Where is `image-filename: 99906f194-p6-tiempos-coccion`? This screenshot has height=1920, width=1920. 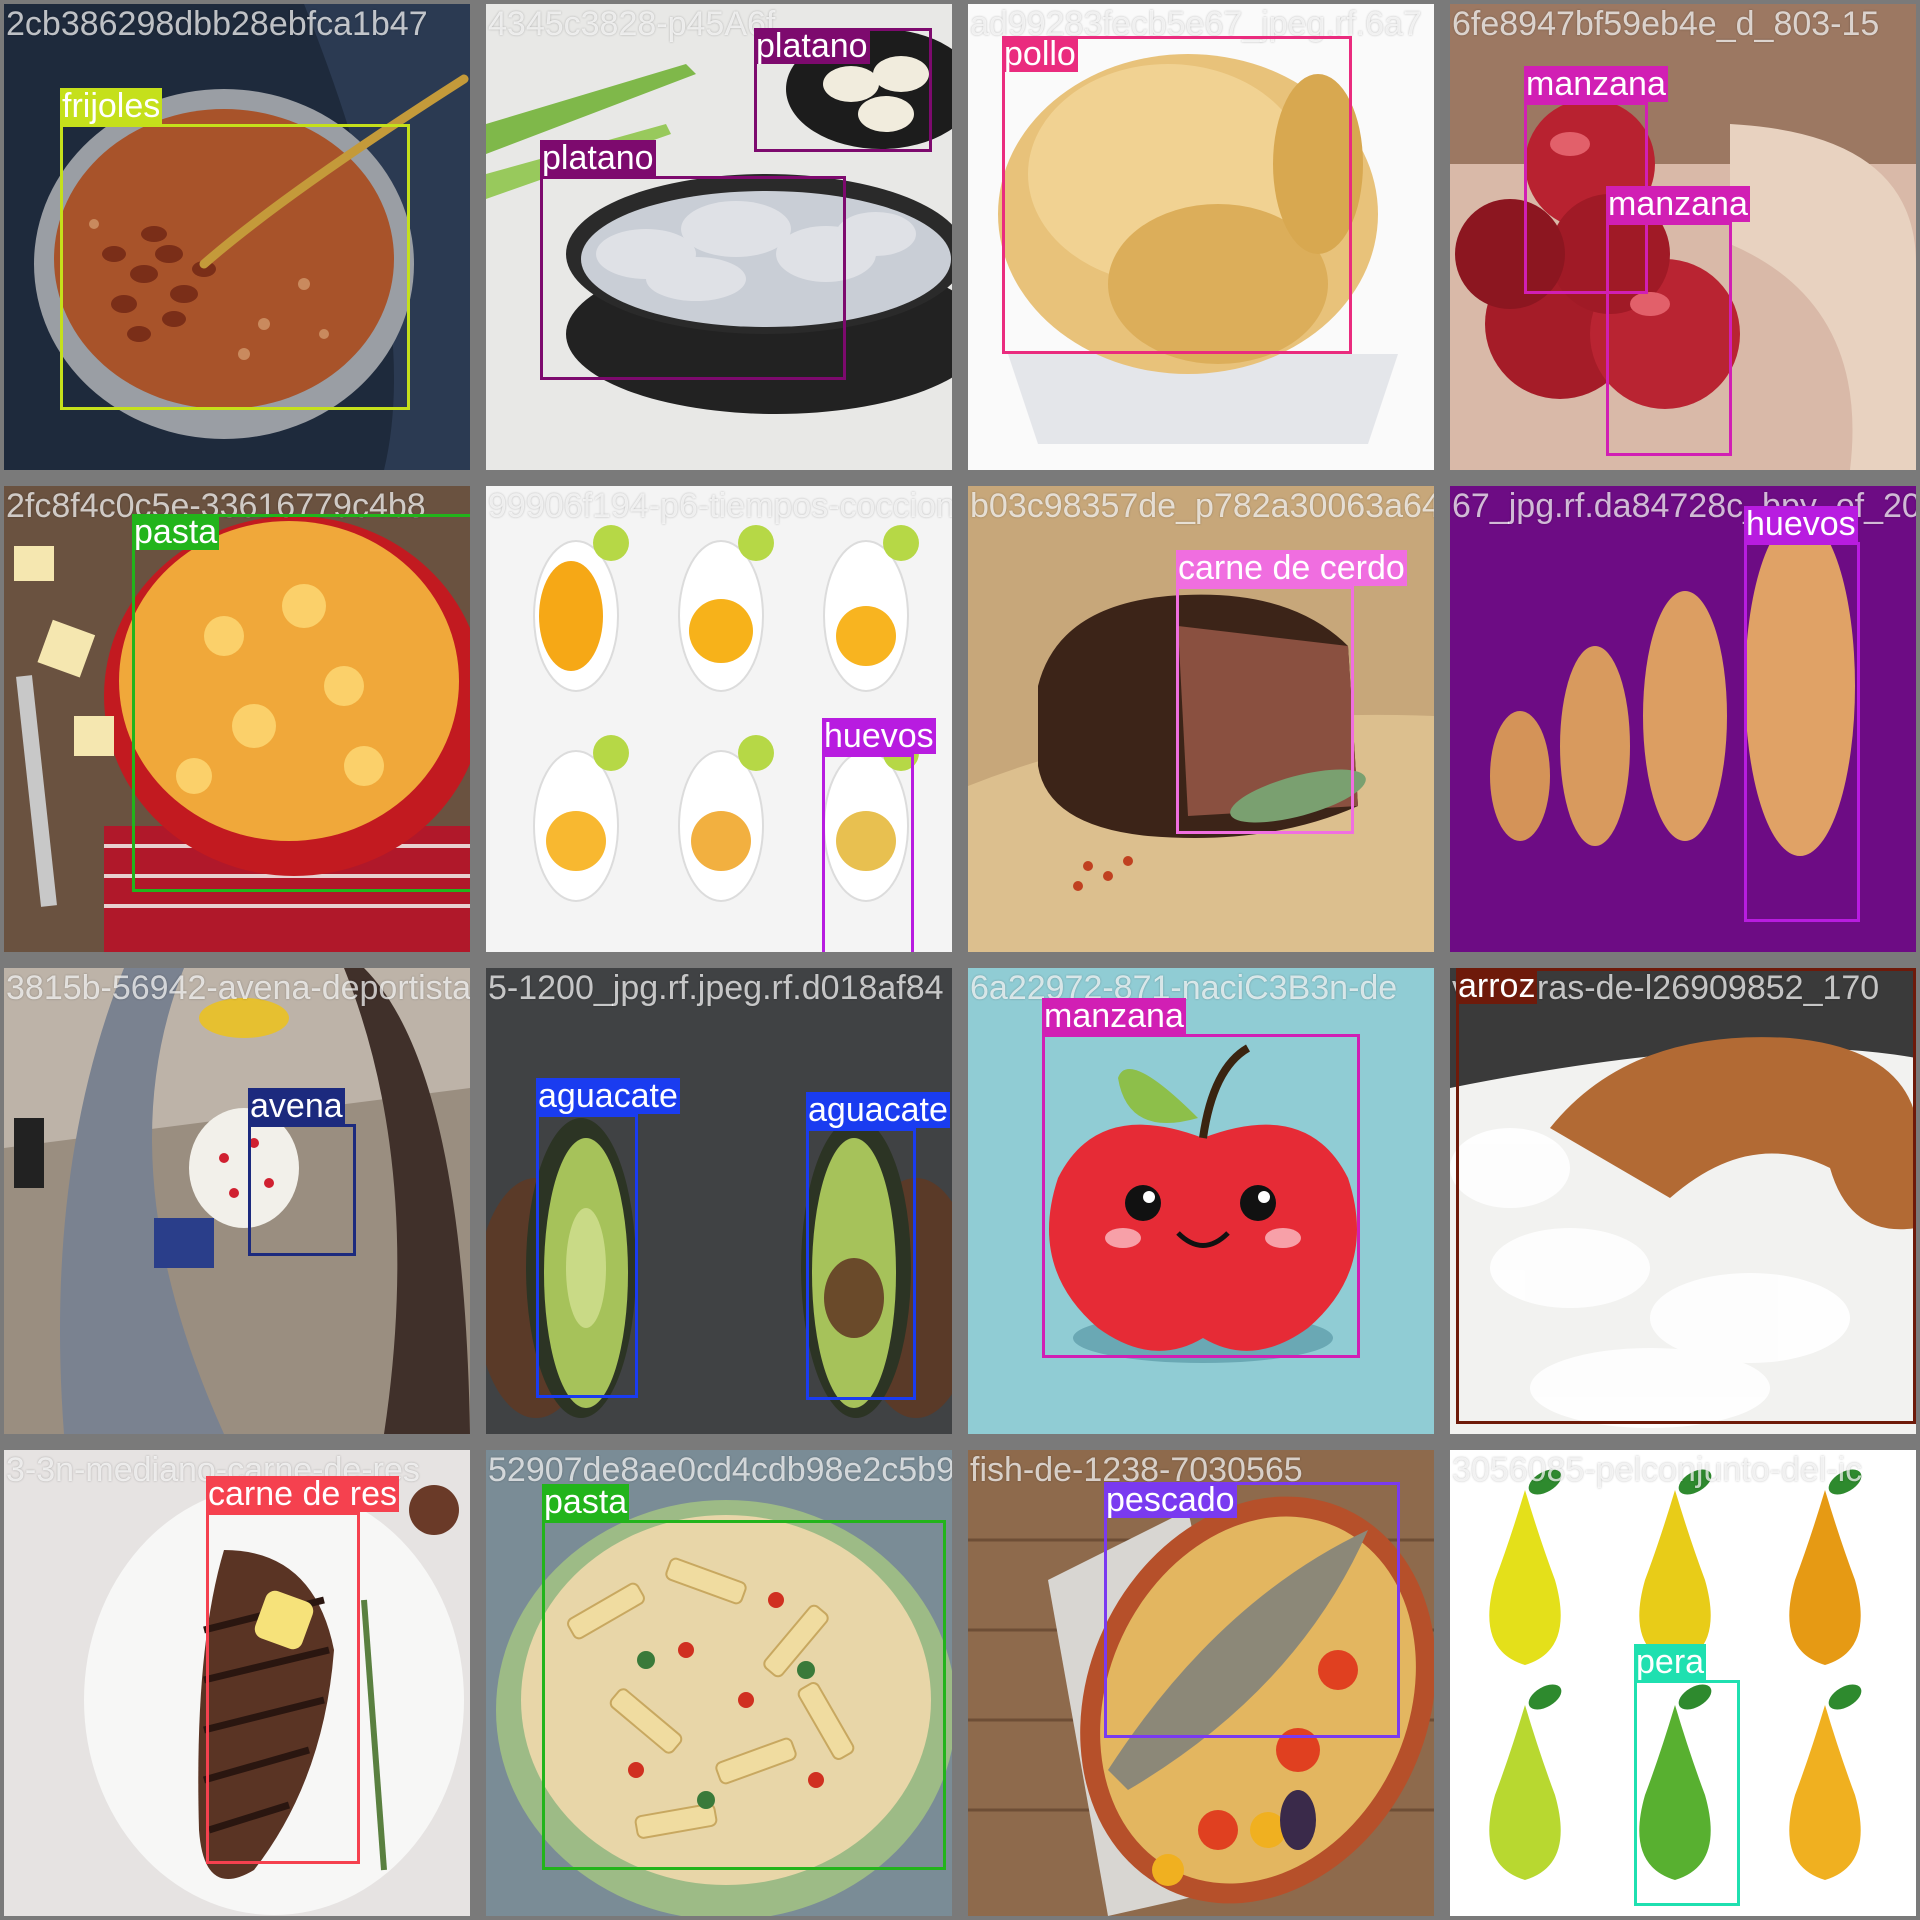 image-filename: 99906f194-p6-tiempos-coccion is located at coordinates (720, 506).